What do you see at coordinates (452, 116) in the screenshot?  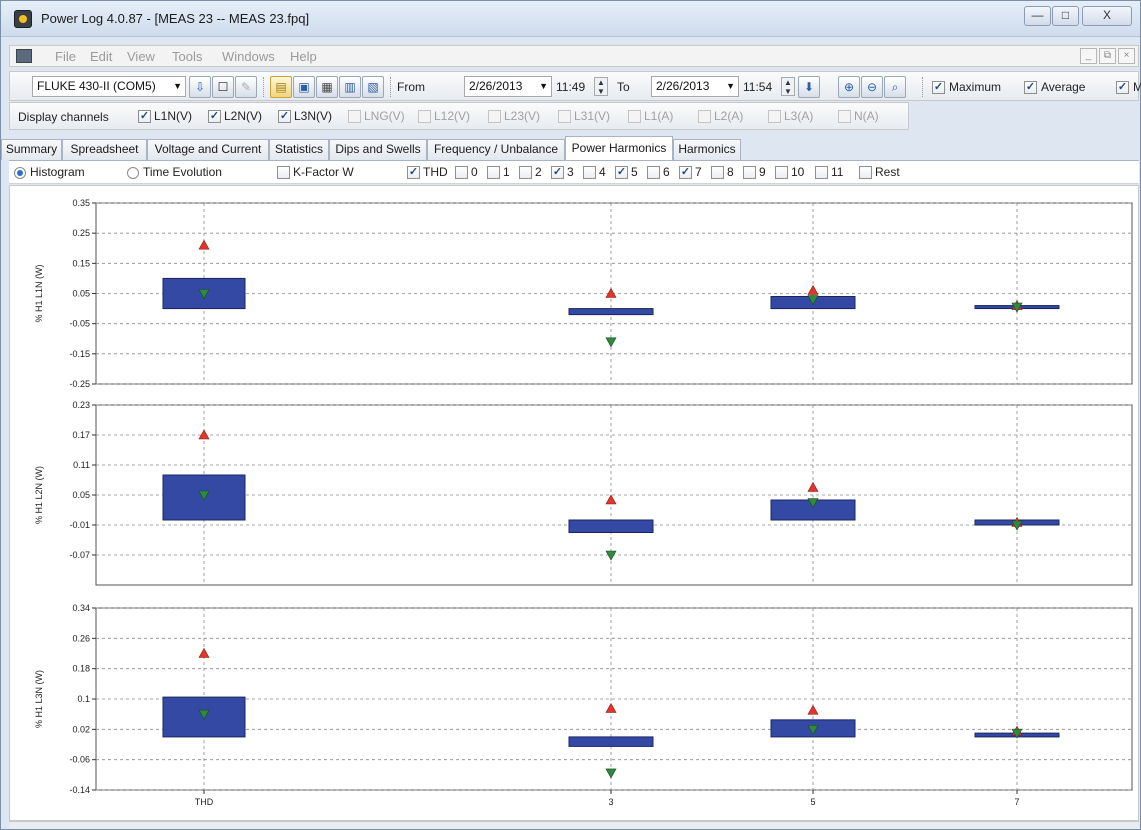 I see `channel-label: L12(V)` at bounding box center [452, 116].